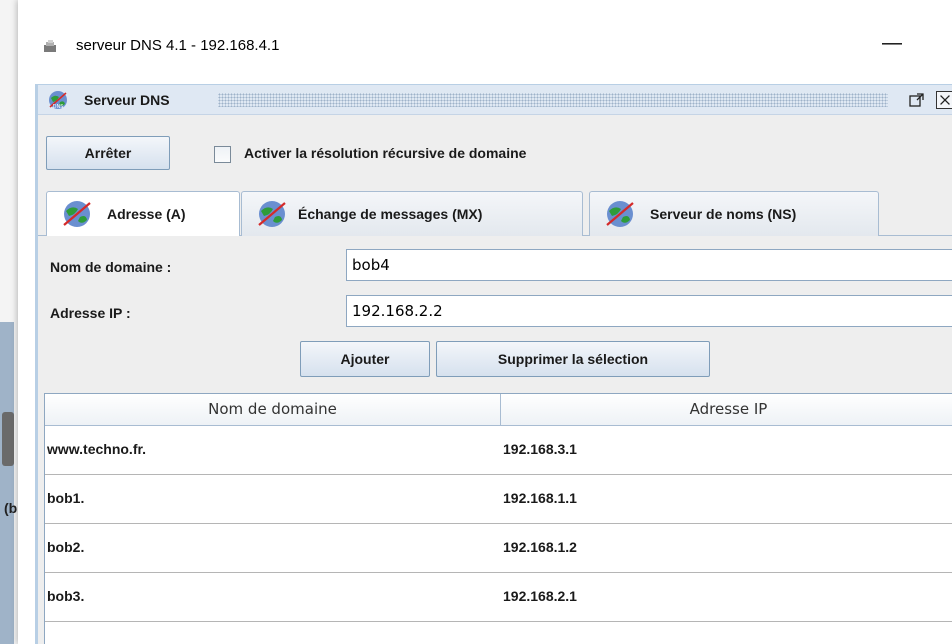 The width and height of the screenshot is (952, 644). What do you see at coordinates (127, 100) in the screenshot?
I see `frame-title: Serveur DNS` at bounding box center [127, 100].